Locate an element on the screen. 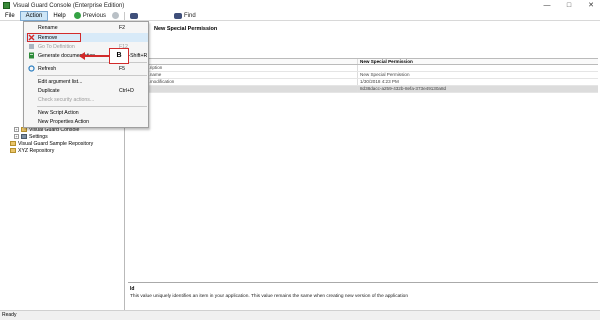 This screenshot has height=320, width=600. table-row-selected: 8d38dacc-a259-432b-8efa-373e49130a8d is located at coordinates (363, 89).